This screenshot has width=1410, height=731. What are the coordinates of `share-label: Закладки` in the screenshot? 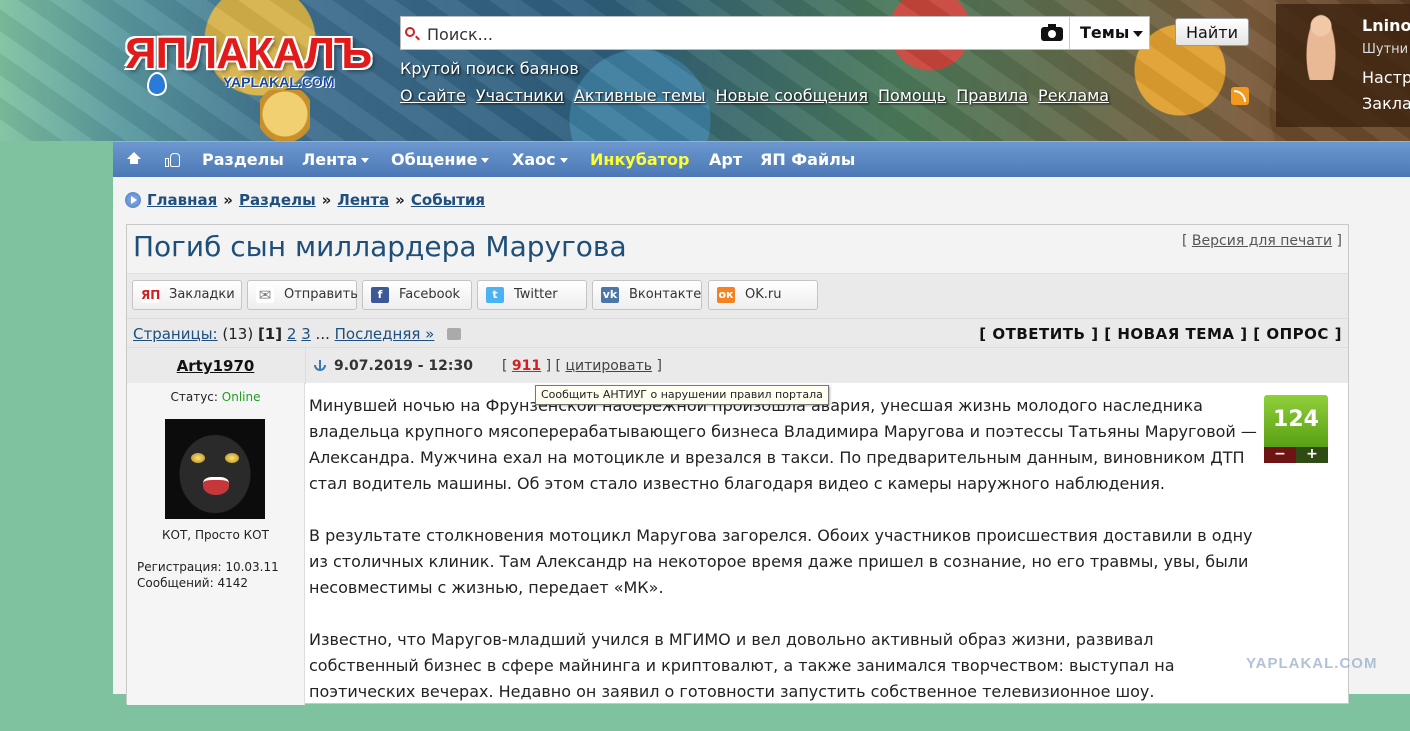 It's located at (202, 294).